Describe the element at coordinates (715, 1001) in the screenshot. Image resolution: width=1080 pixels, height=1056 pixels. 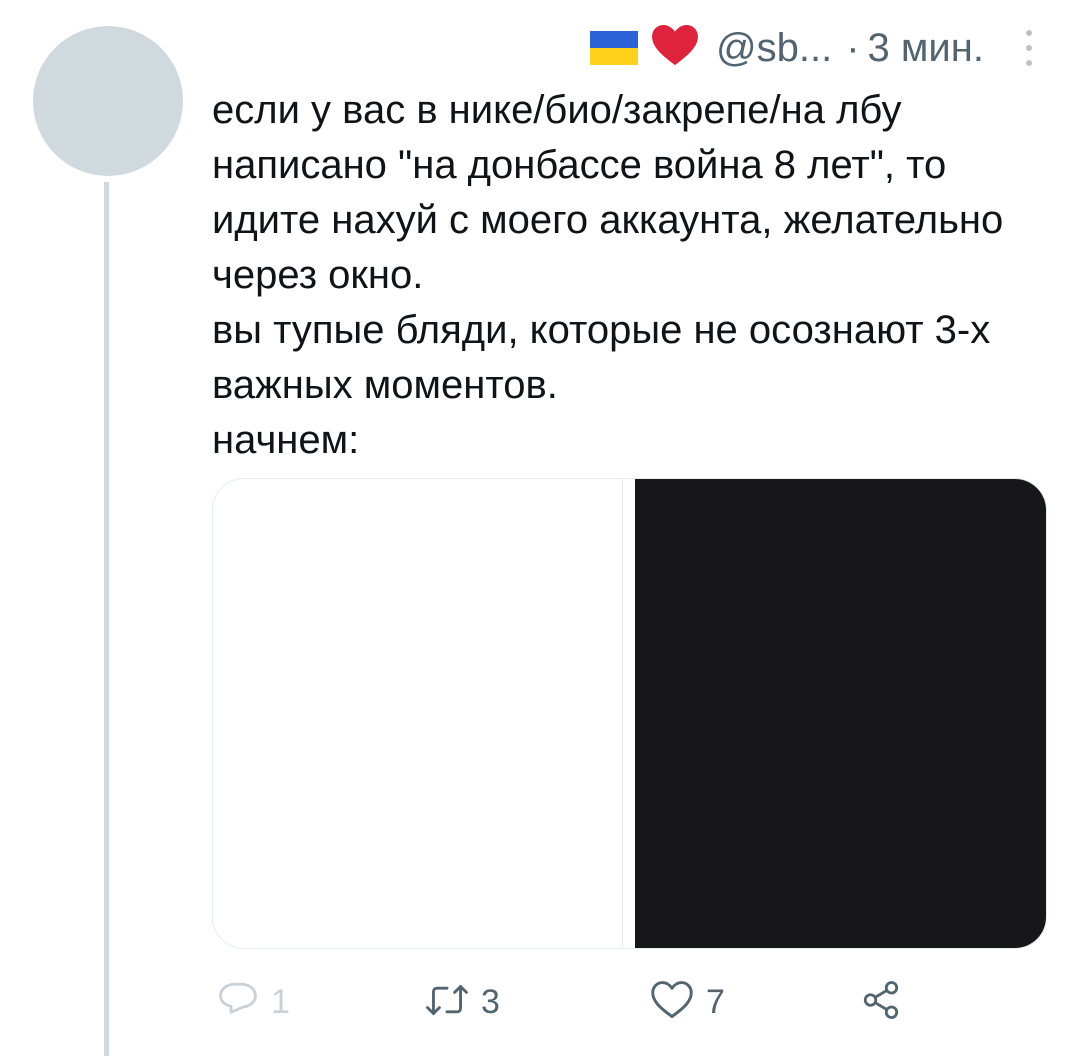
I see `like-count: 7` at that location.